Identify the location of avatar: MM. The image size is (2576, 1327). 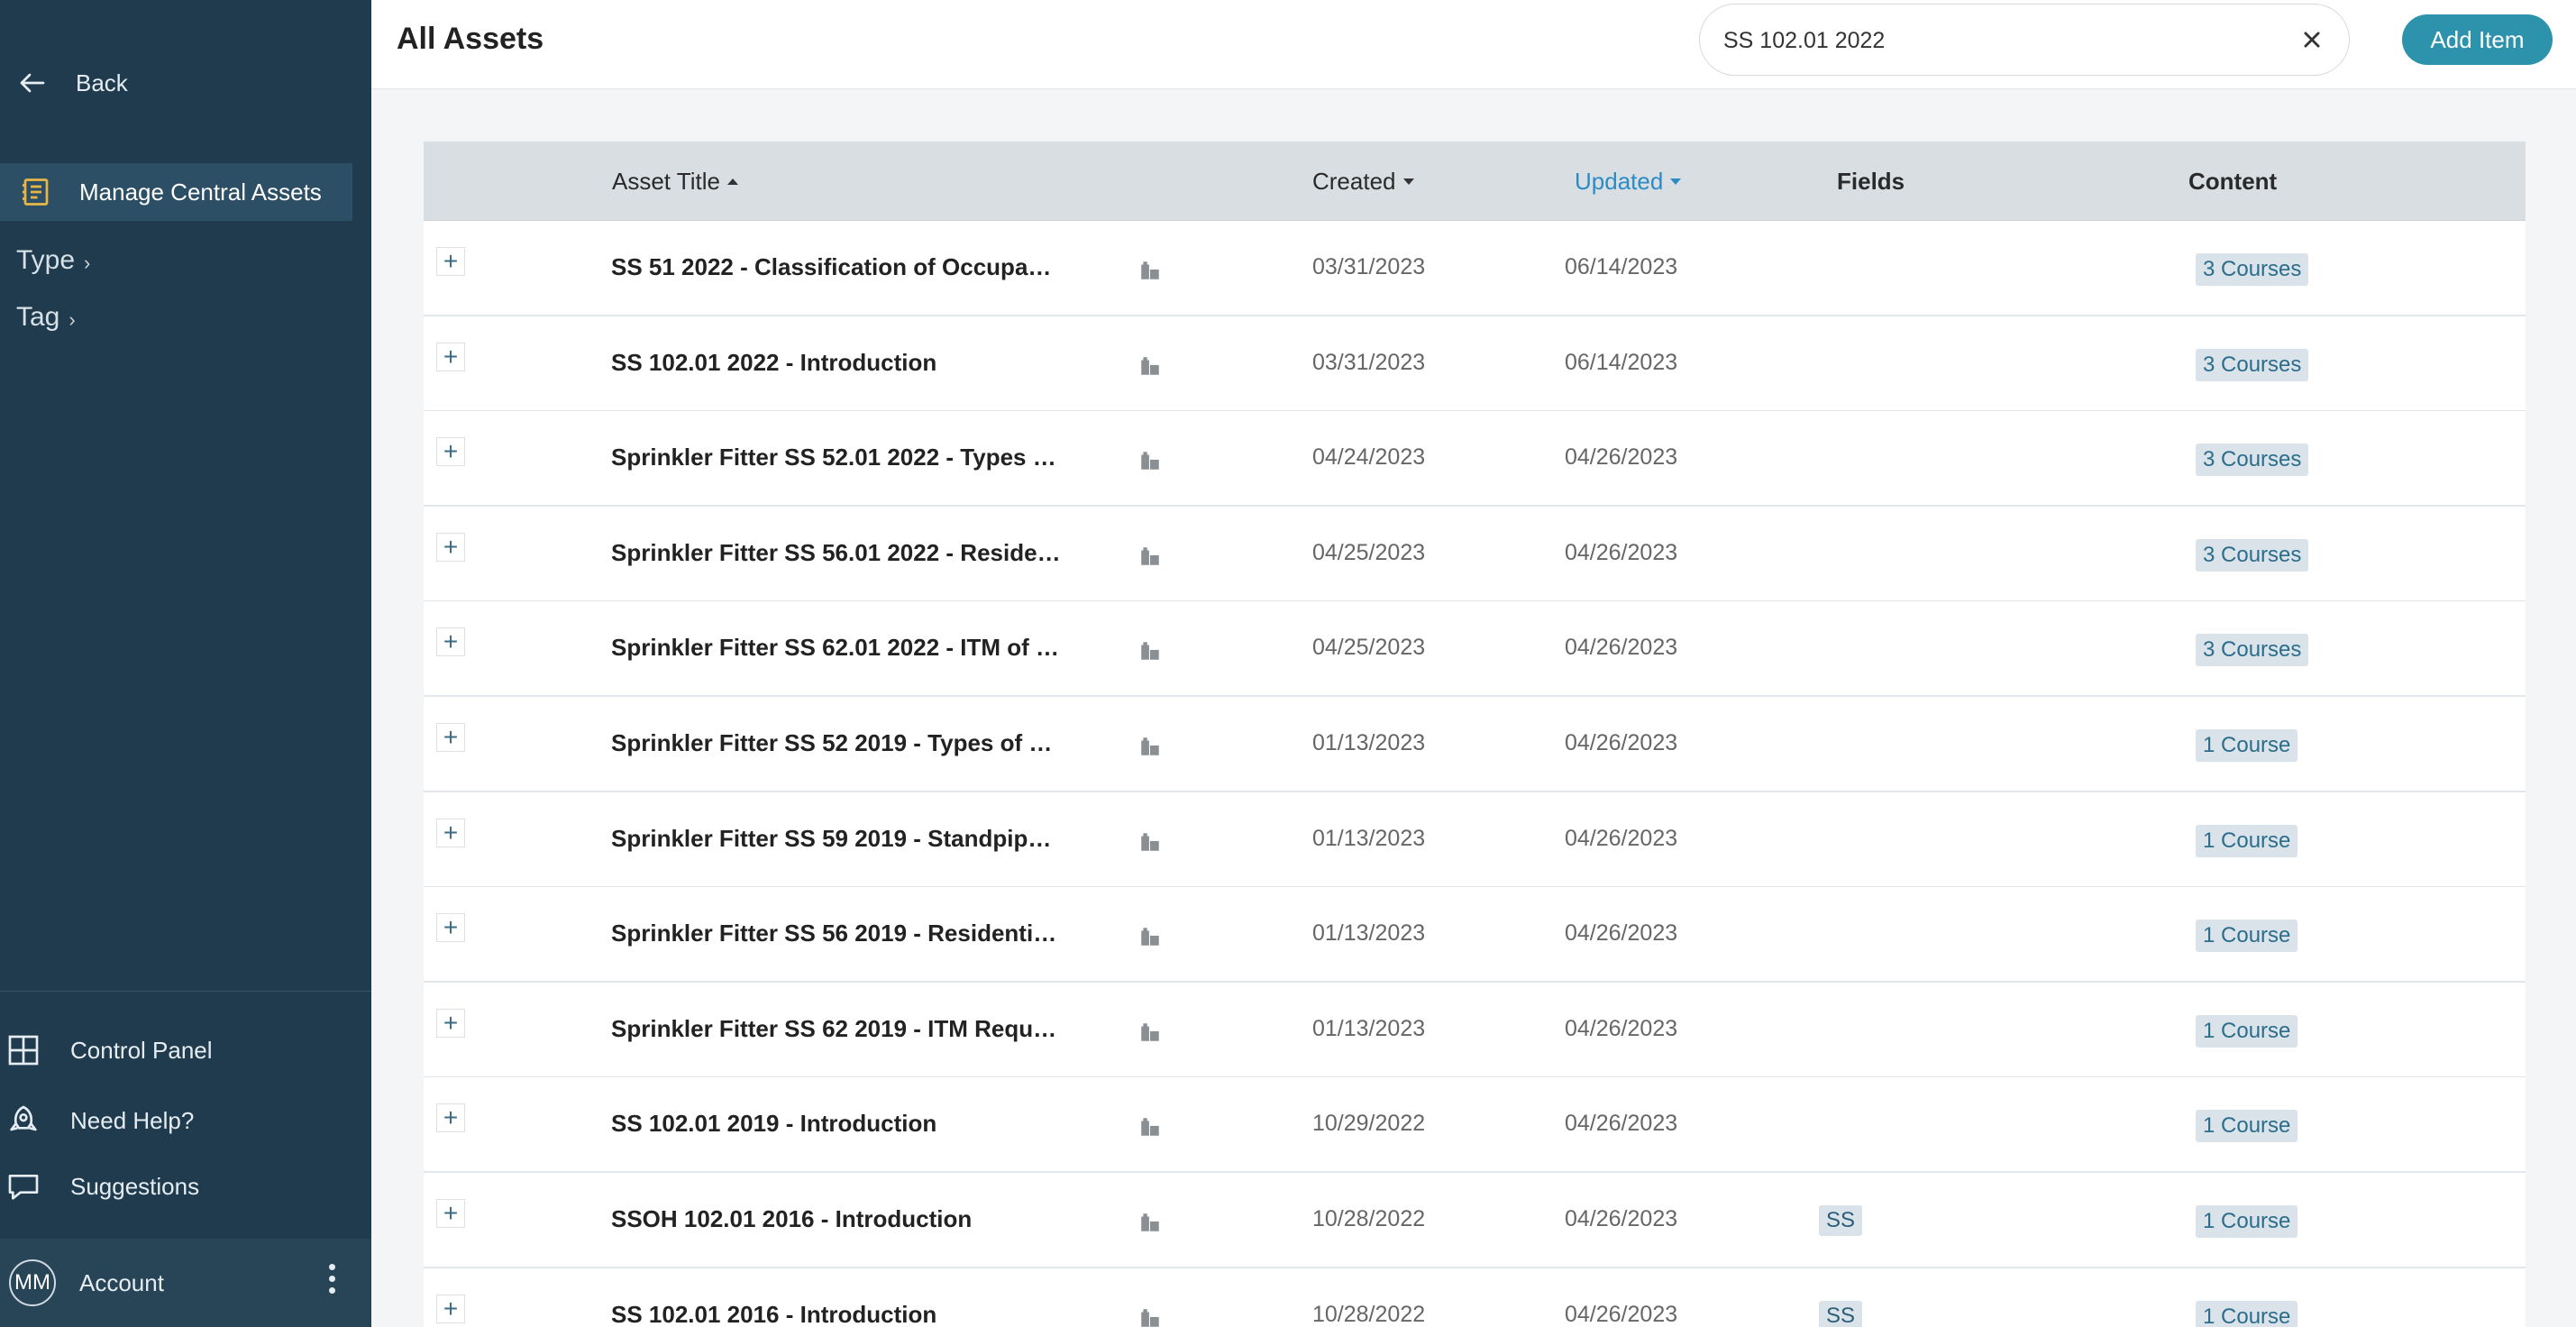
(32, 1282).